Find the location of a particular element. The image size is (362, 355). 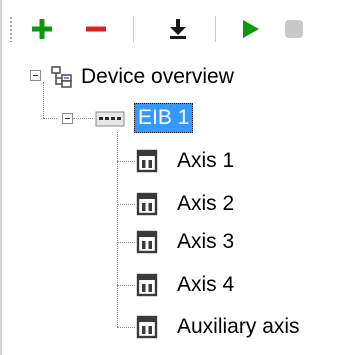

minus-icon is located at coordinates (96, 29).